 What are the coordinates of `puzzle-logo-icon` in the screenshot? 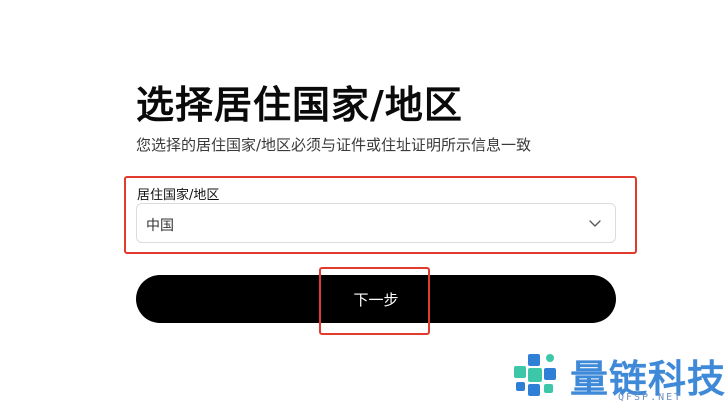 It's located at (535, 375).